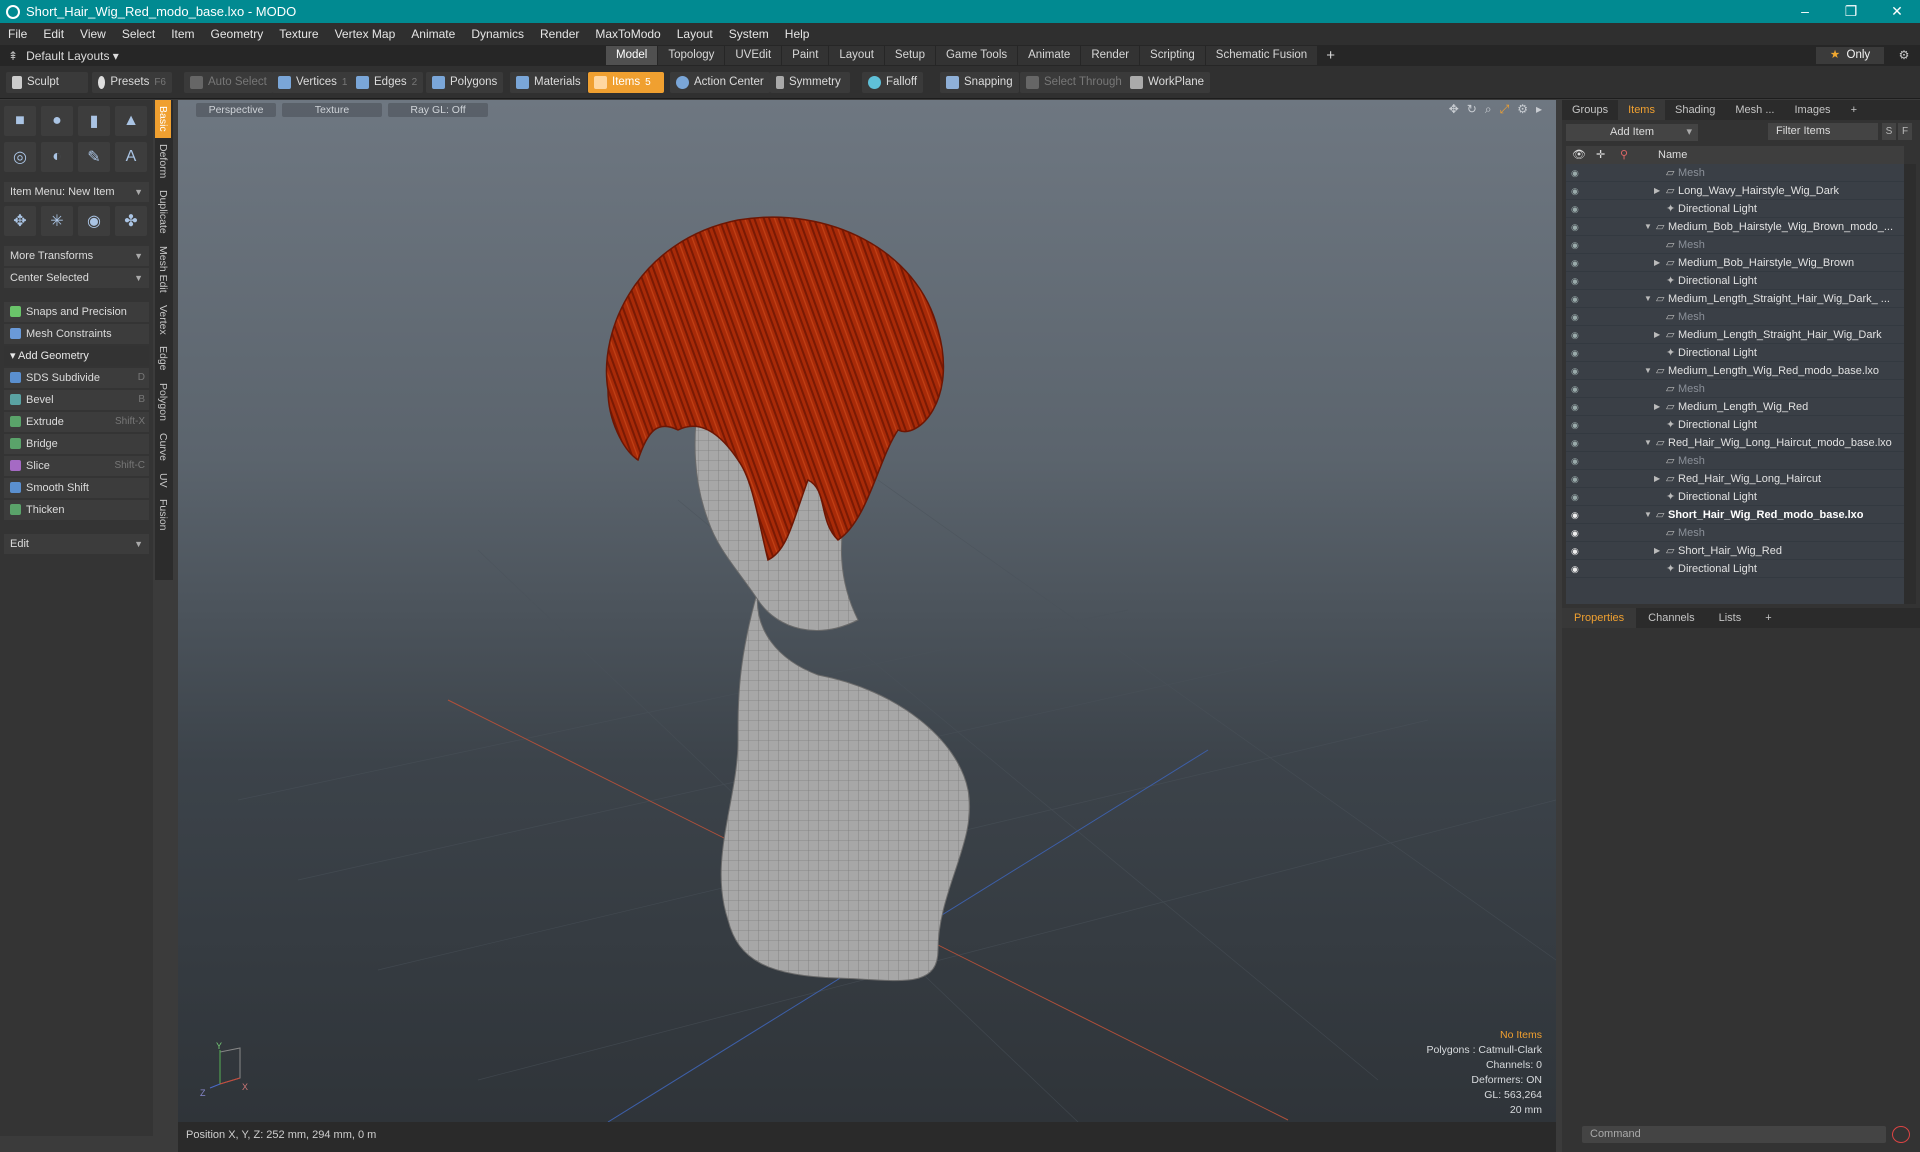  What do you see at coordinates (1812, 110) in the screenshot?
I see `panel-tab-images: Images` at bounding box center [1812, 110].